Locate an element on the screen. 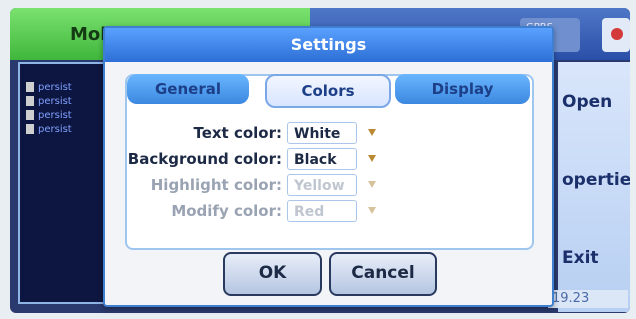  modify-color-row: Modify color: Red is located at coordinates (329, 211).